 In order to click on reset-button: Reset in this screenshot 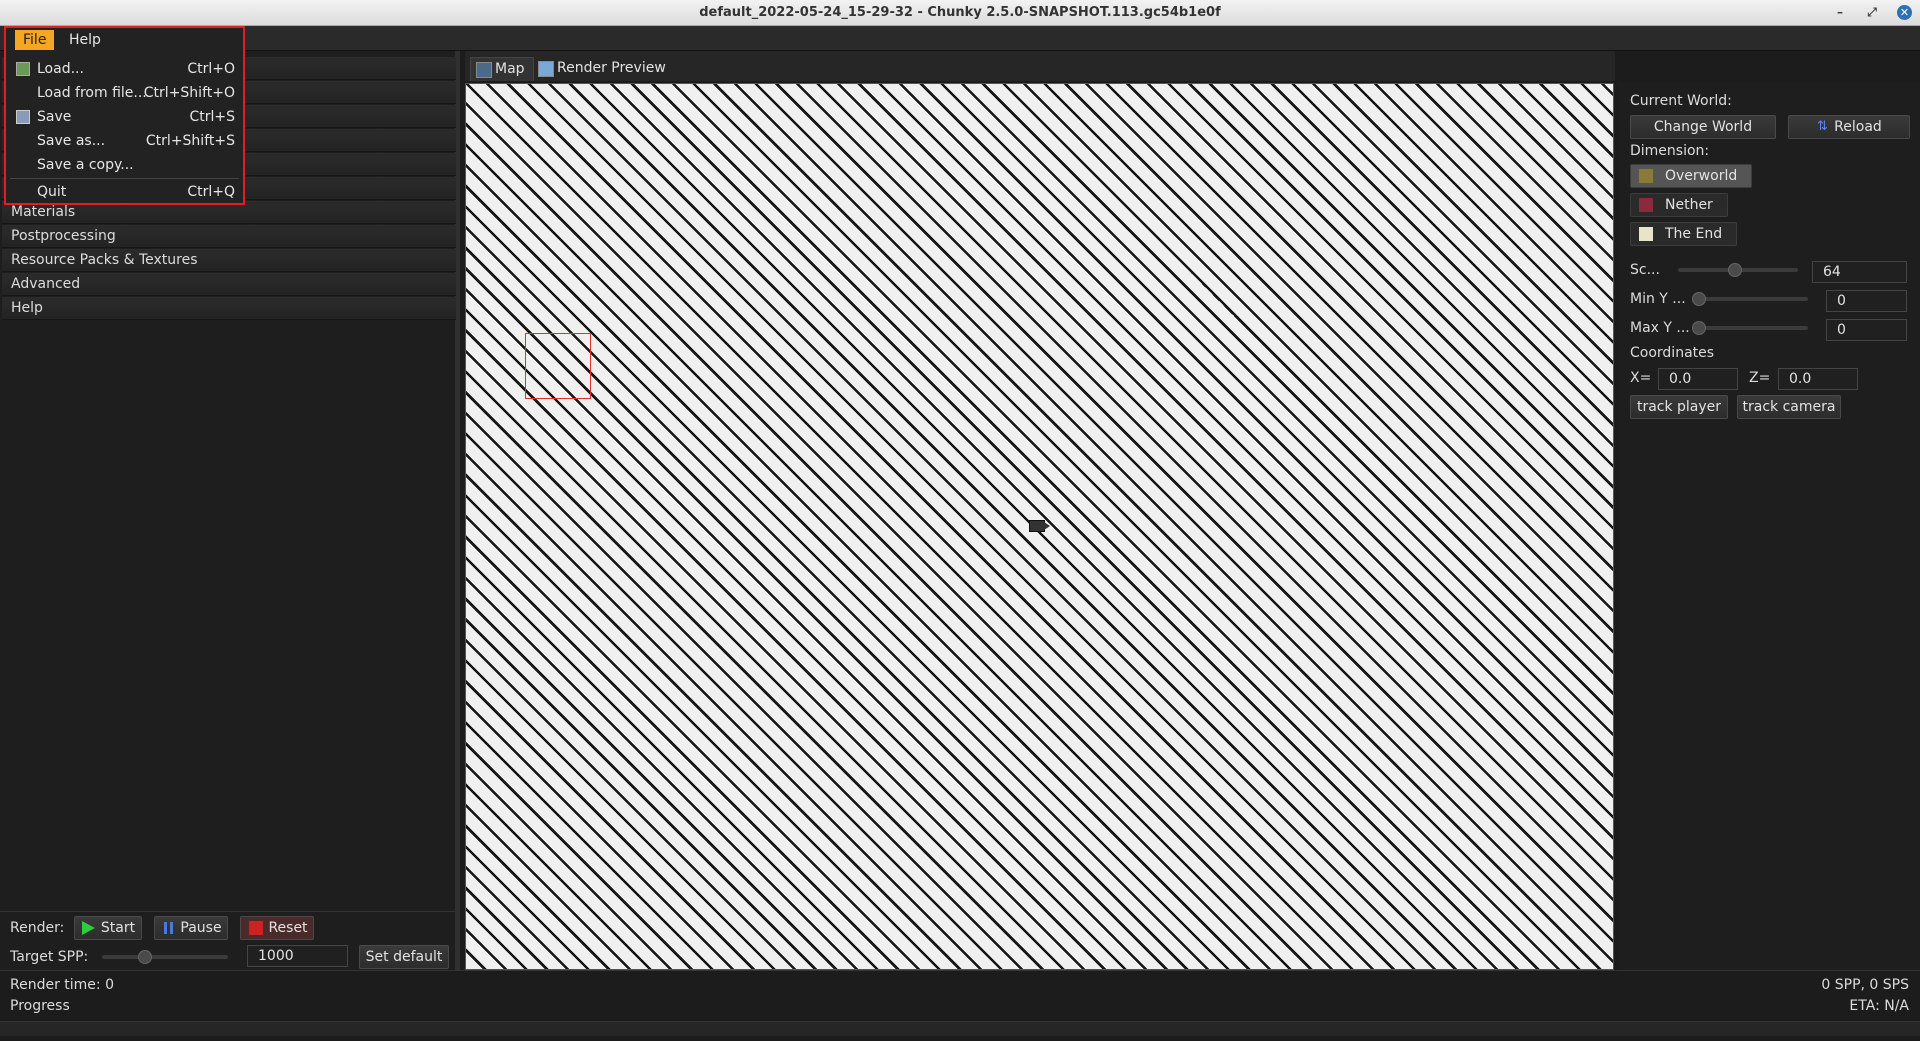, I will do `click(277, 928)`.